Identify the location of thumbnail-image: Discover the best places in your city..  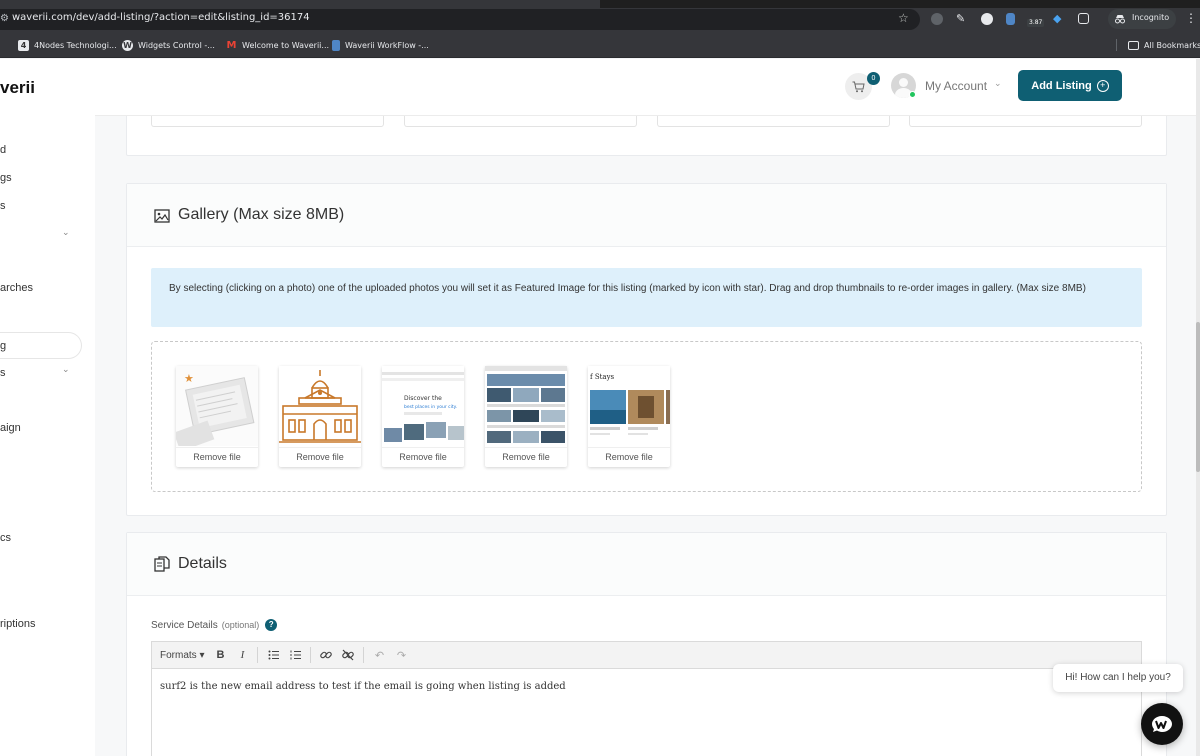
(423, 406).